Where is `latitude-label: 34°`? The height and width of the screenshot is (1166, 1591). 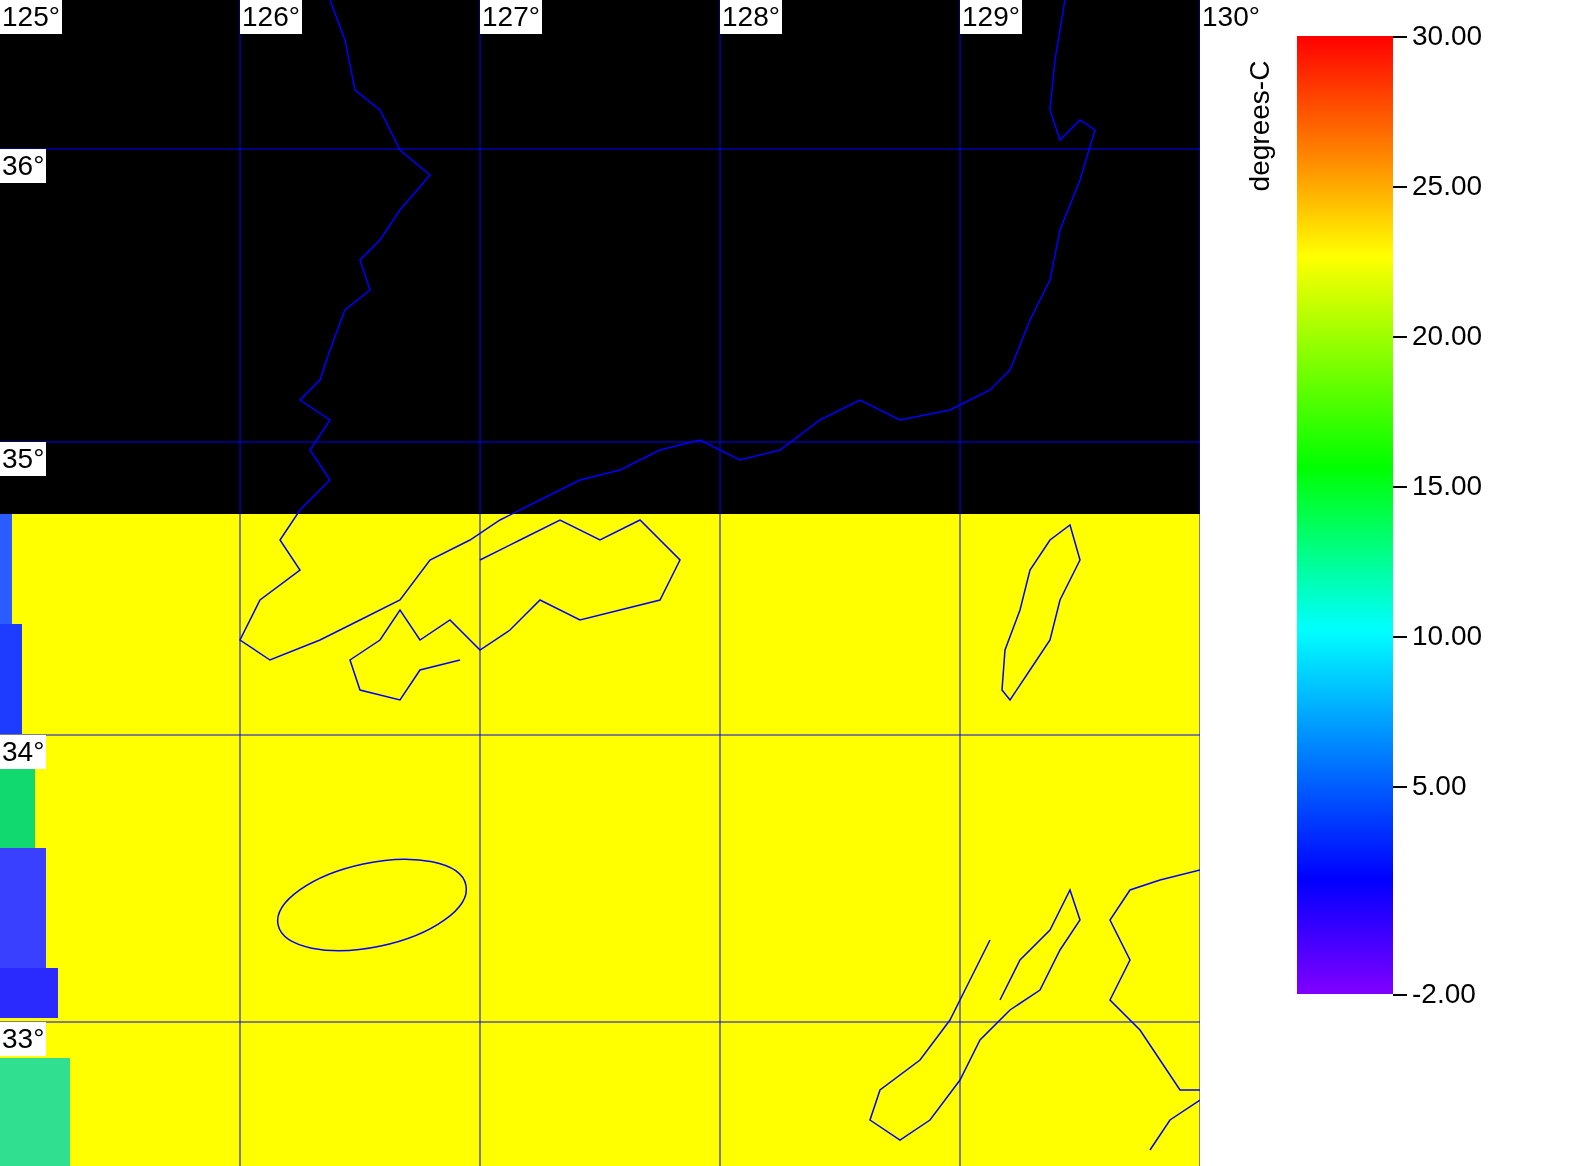 latitude-label: 34° is located at coordinates (23, 752).